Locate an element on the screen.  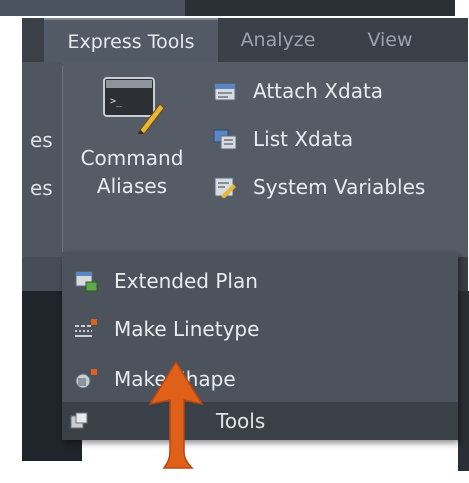
tab-label: Analyze is located at coordinates (278, 40).